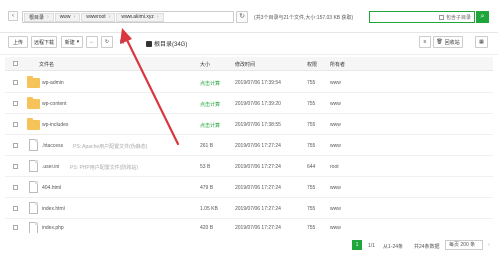 This screenshot has height=259, width=498. I want to click on annotation-arrow, so click(150, 87).